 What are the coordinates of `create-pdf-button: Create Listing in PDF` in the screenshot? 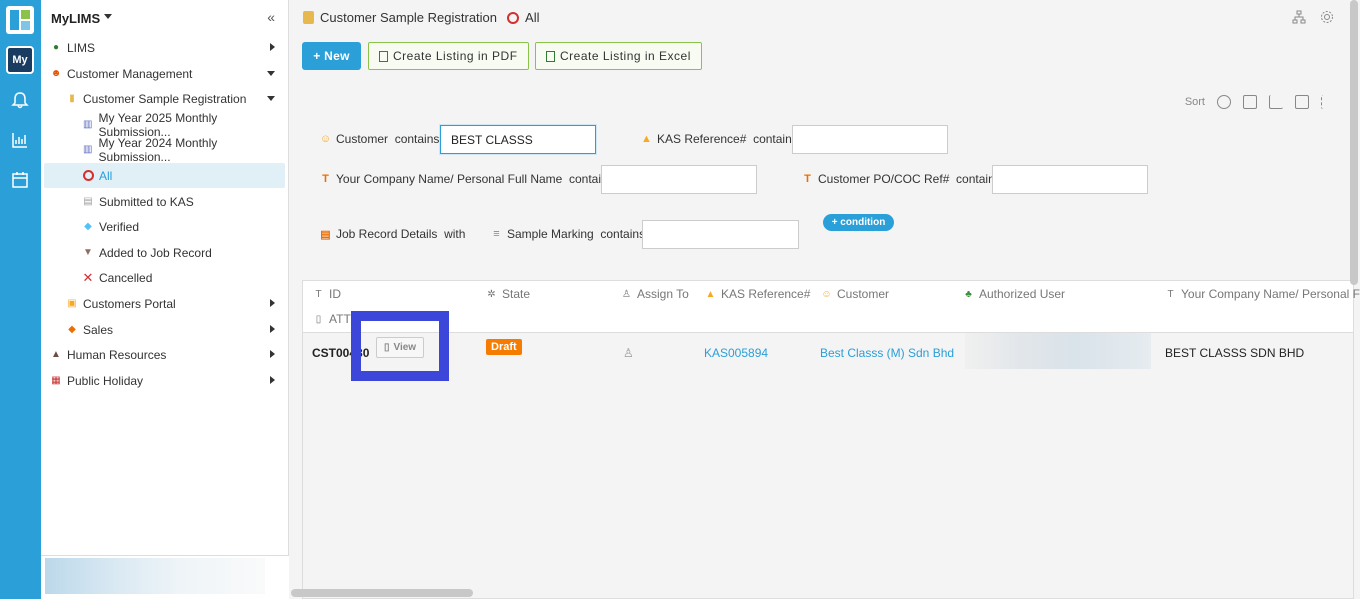 It's located at (448, 56).